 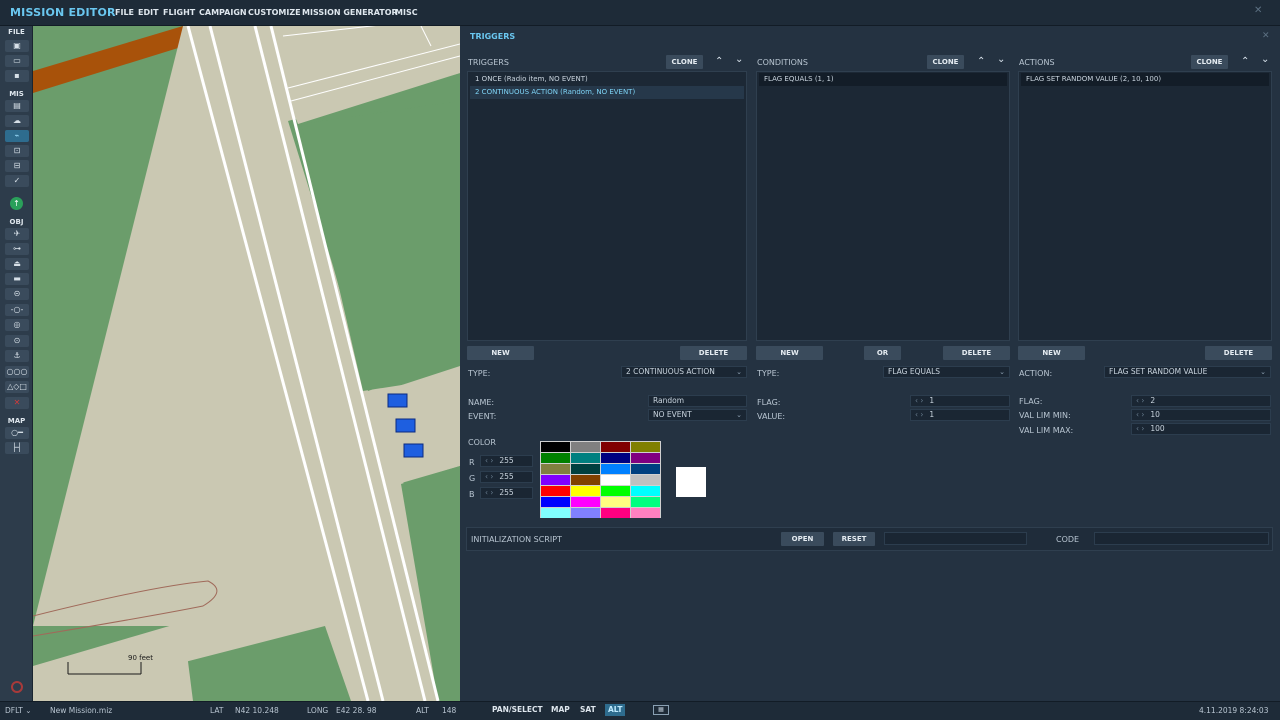 I want to click on save-icon: ▪, so click(x=17, y=76).